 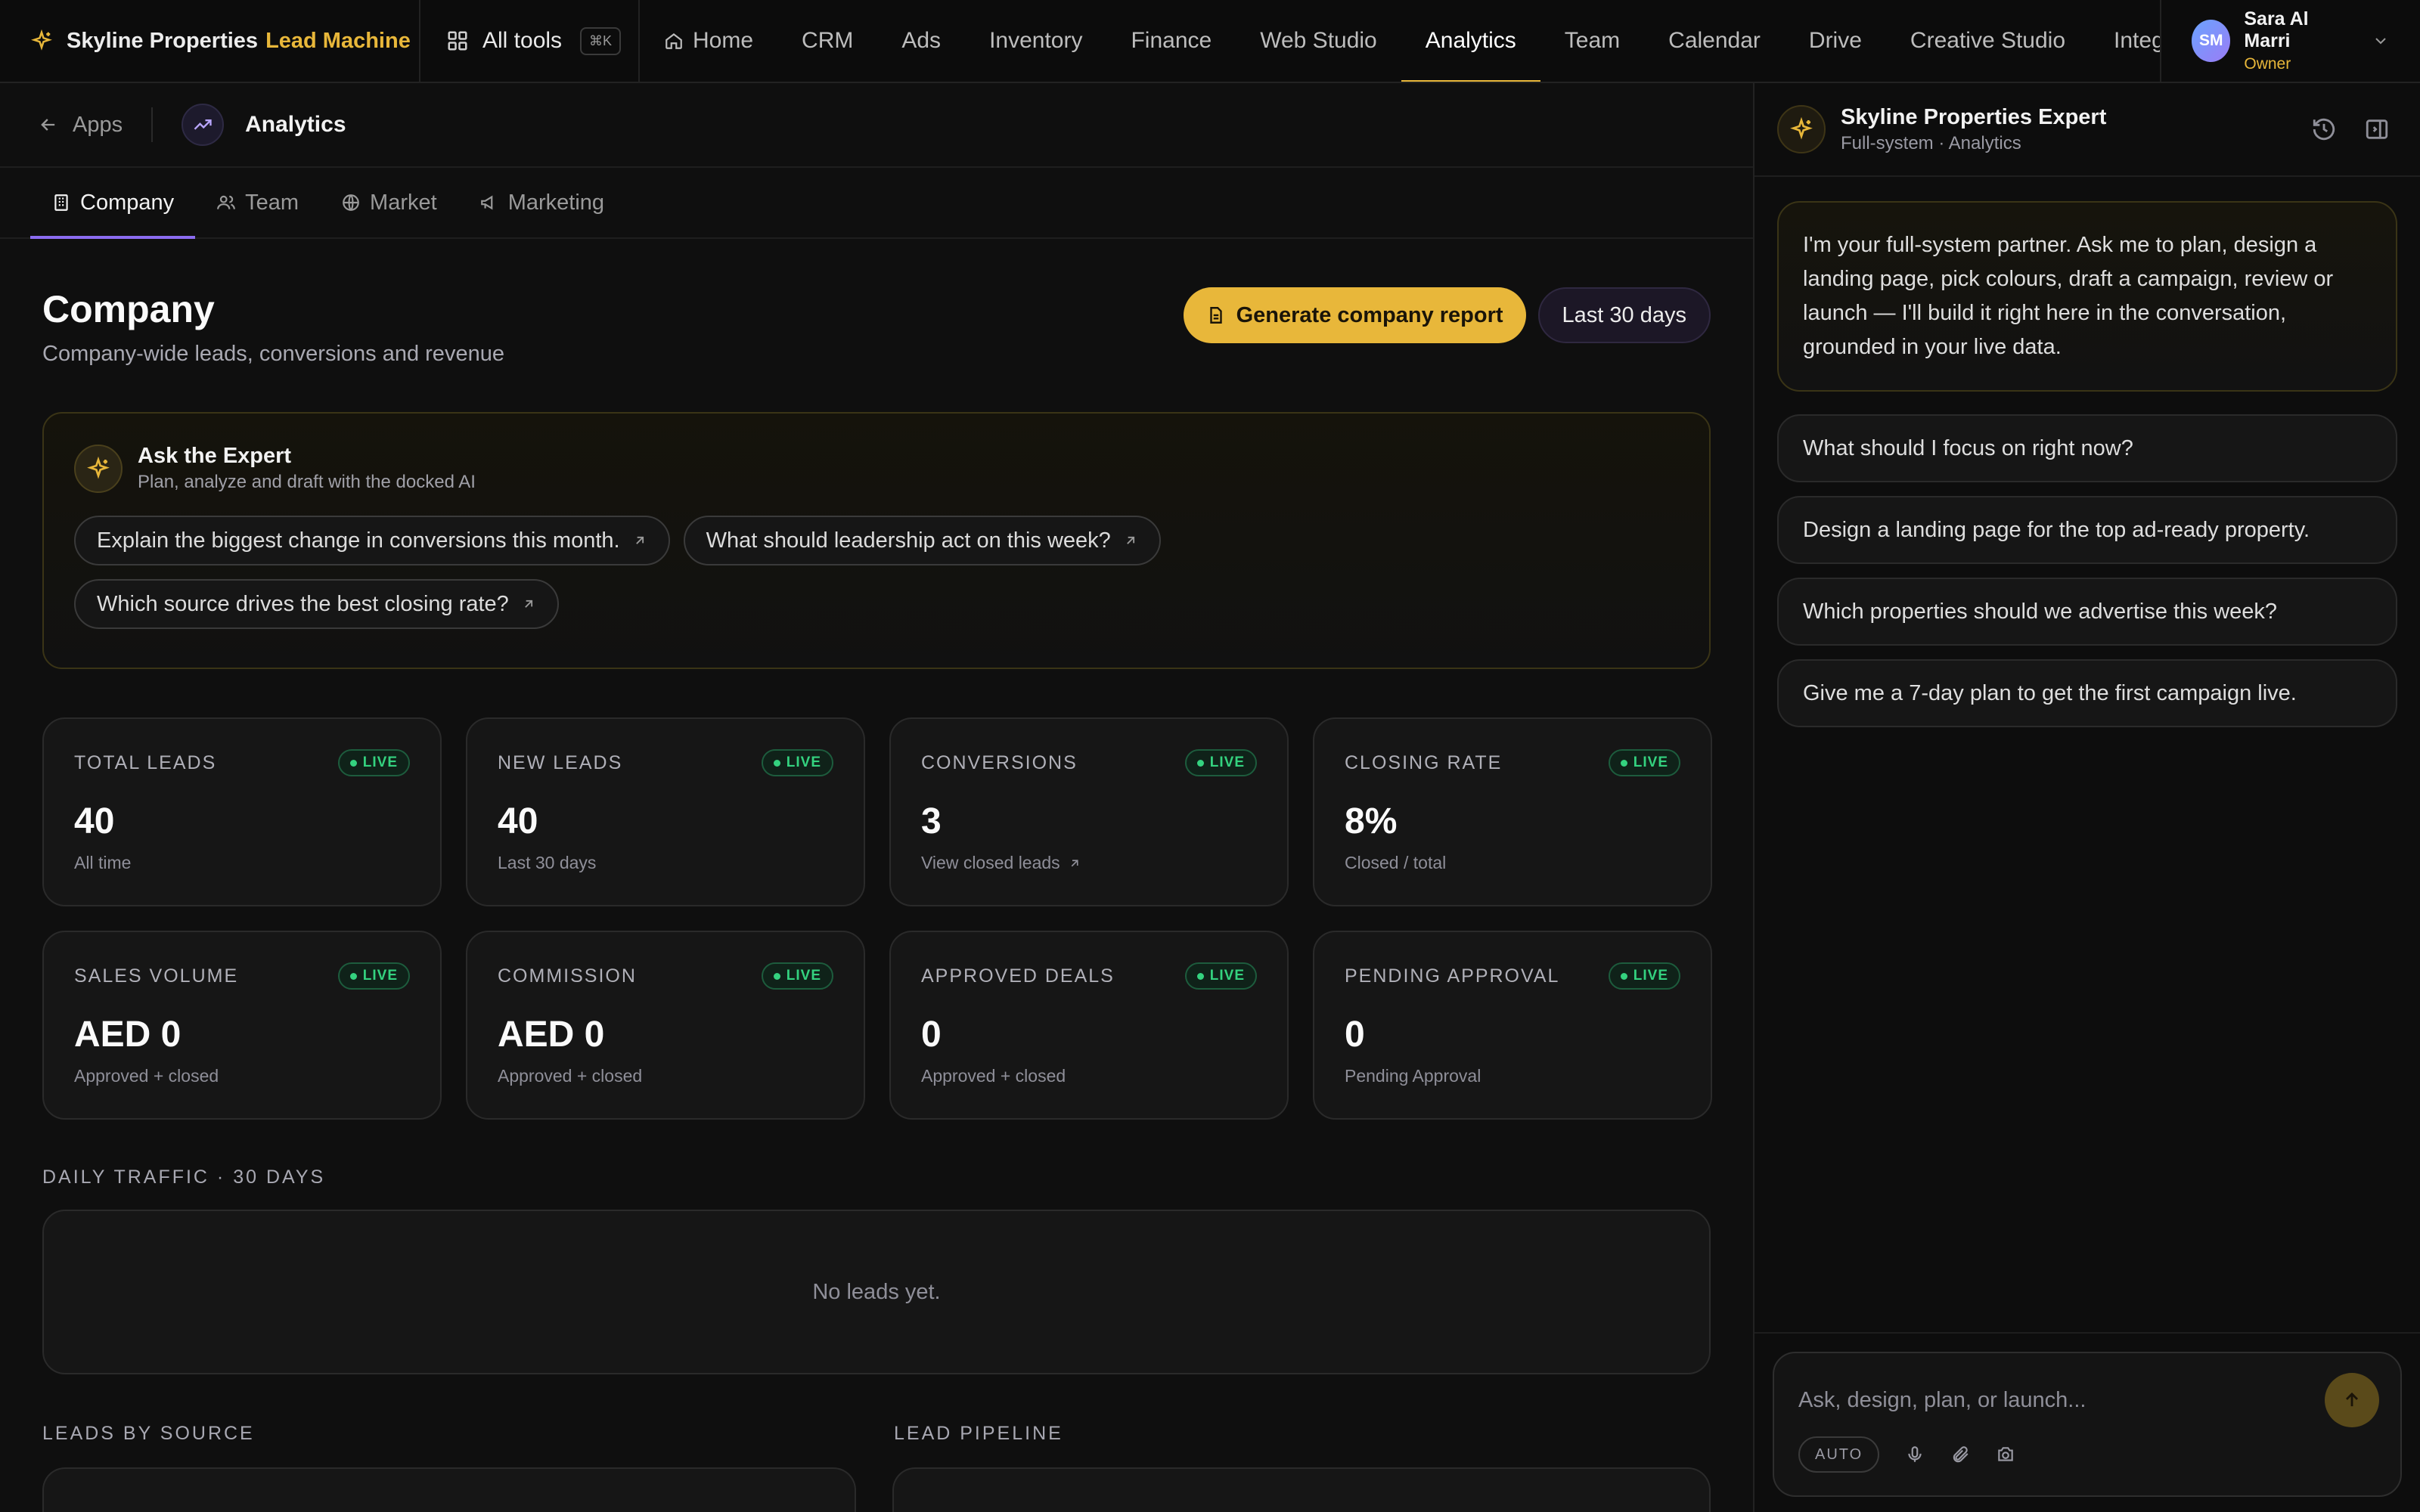 What do you see at coordinates (1318, 41) in the screenshot?
I see `nav-web-studio: Web Studio` at bounding box center [1318, 41].